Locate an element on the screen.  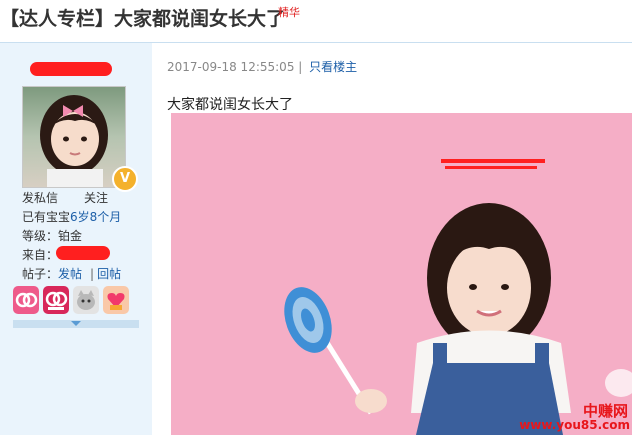
medal-babytree-icon is located at coordinates (56, 300).